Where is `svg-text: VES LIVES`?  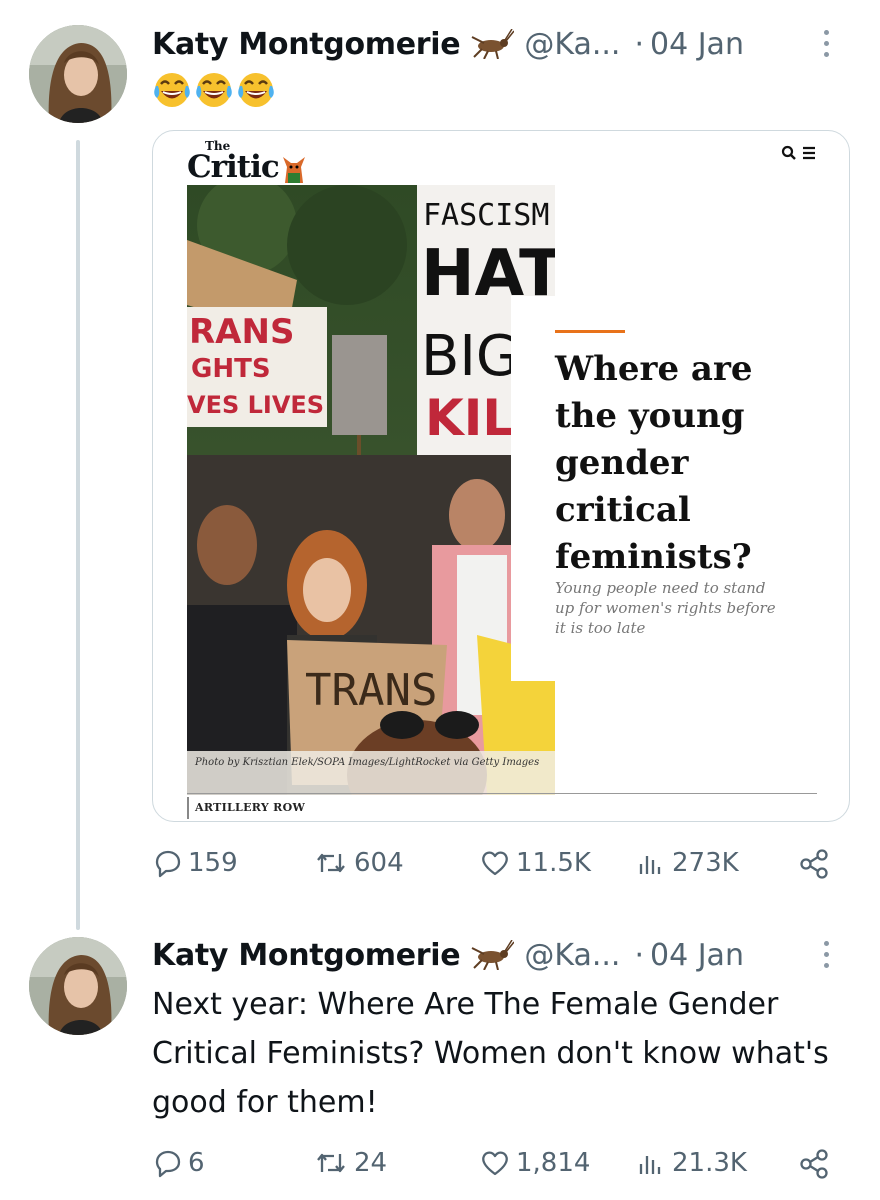
svg-text: VES LIVES is located at coordinates (255, 405).